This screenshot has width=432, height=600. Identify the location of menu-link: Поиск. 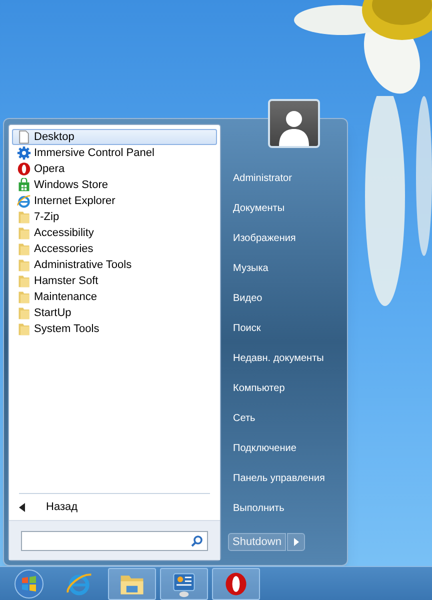
(287, 328).